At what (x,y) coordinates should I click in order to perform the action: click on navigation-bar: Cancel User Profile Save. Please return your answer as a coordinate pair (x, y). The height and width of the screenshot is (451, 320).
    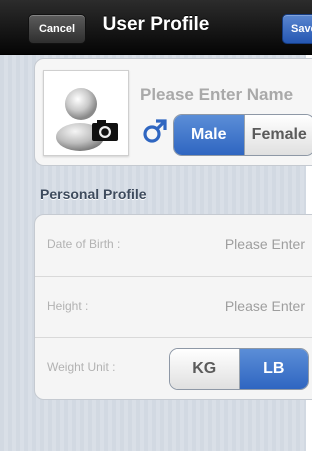
    Looking at the image, I should click on (156, 27).